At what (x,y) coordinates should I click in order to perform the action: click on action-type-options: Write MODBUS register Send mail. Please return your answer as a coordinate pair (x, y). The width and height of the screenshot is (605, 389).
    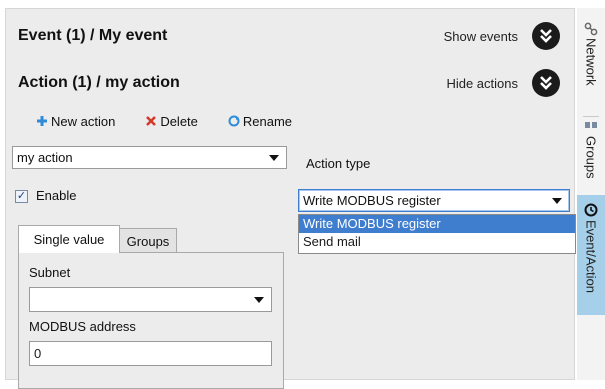
    Looking at the image, I should click on (437, 234).